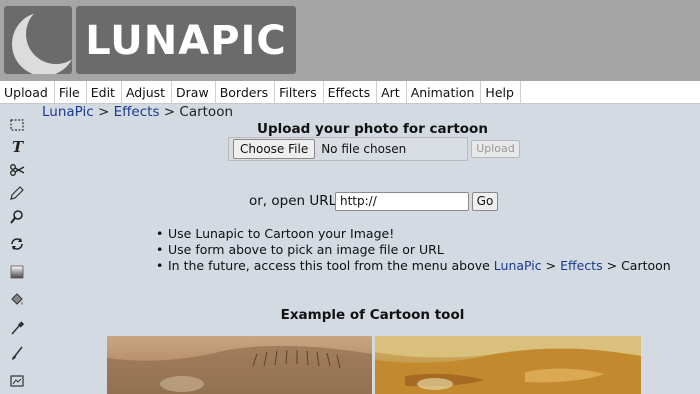 The image size is (700, 394). I want to click on example-original-image, so click(239, 365).